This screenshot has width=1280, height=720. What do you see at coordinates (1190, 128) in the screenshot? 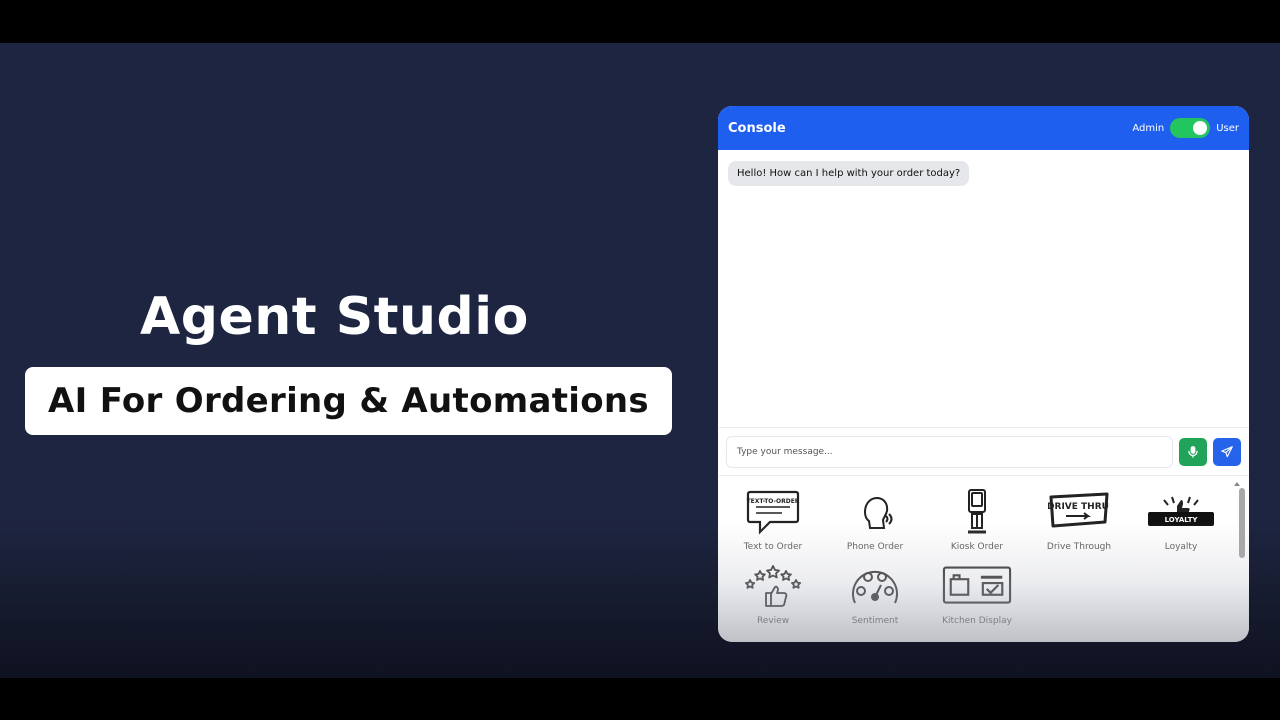
I see `role-toggle` at bounding box center [1190, 128].